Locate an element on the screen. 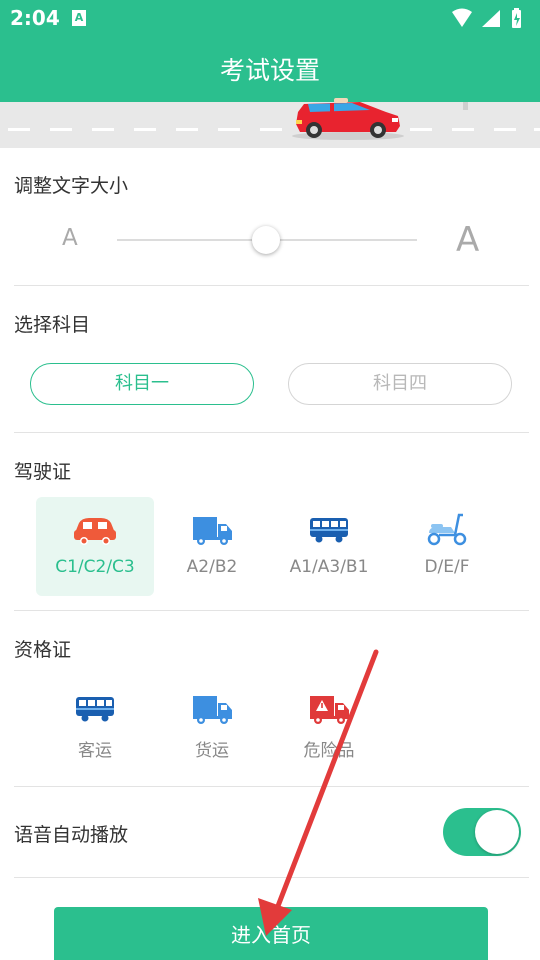  status-icons is located at coordinates (486, 18).